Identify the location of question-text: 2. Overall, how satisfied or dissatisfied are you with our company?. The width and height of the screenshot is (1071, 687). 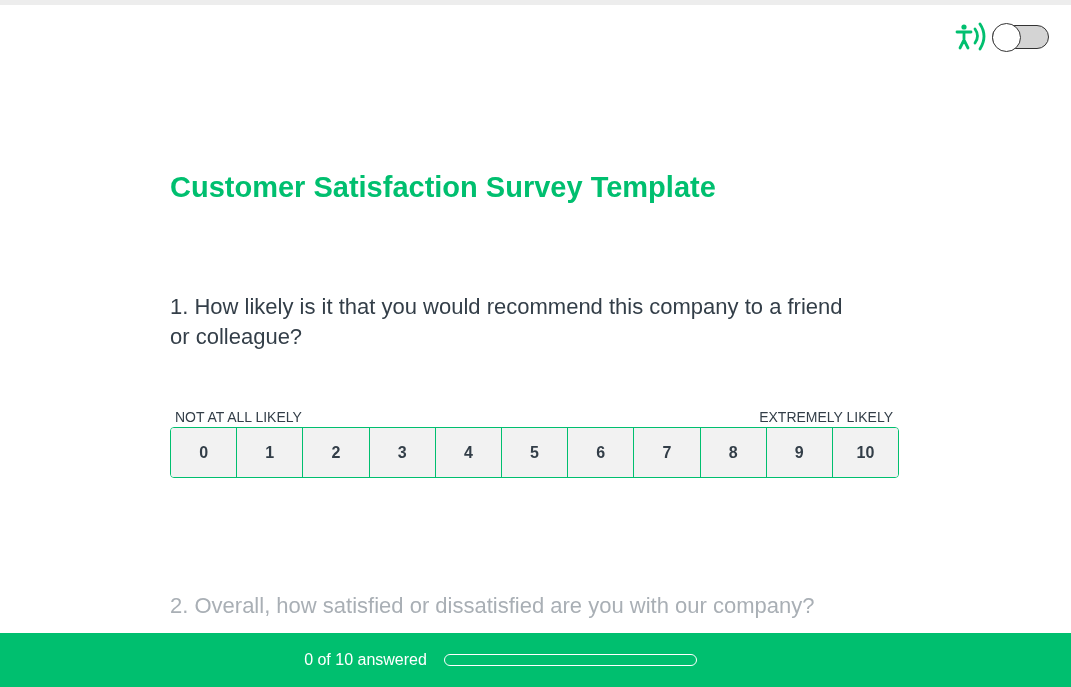
(493, 606).